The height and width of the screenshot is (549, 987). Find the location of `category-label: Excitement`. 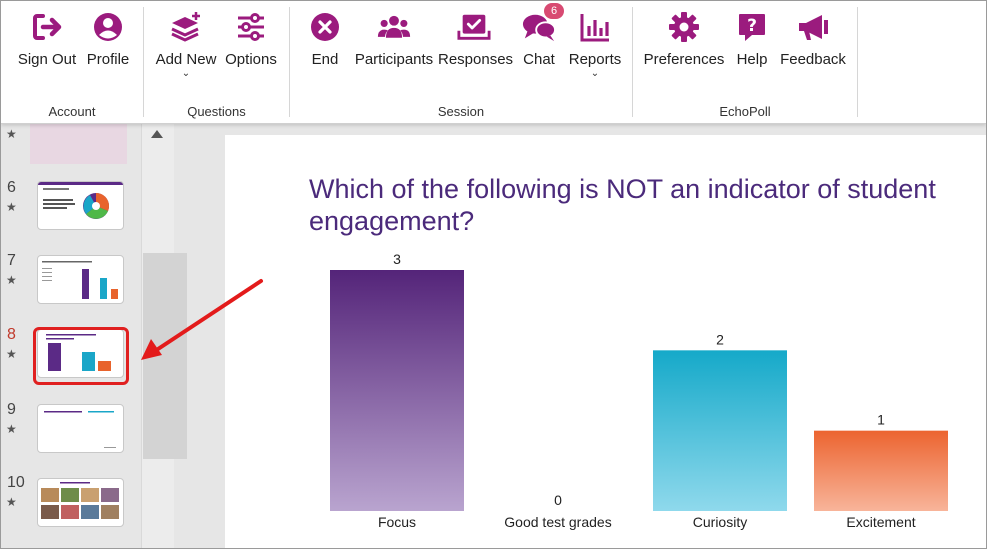

category-label: Excitement is located at coordinates (880, 522).